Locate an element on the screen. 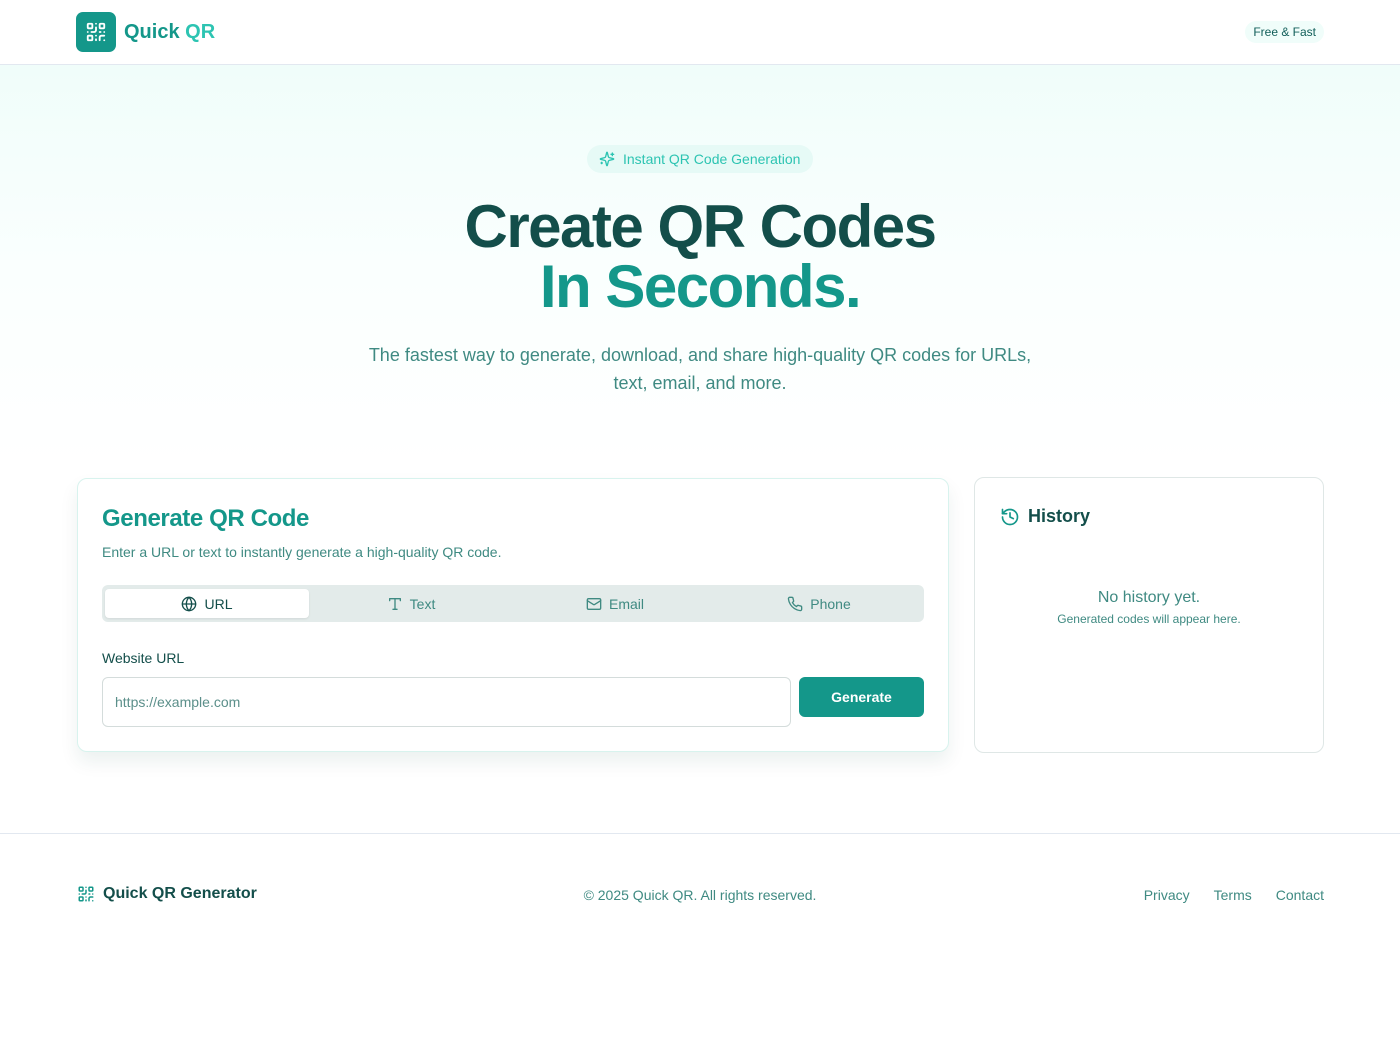 The height and width of the screenshot is (1050, 1400). tab-text: Text is located at coordinates (411, 603).